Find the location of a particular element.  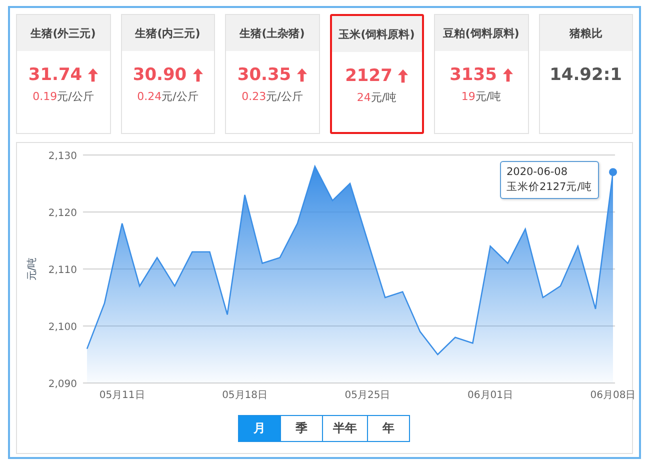

x-axis-label: 05月25日 is located at coordinates (367, 395).